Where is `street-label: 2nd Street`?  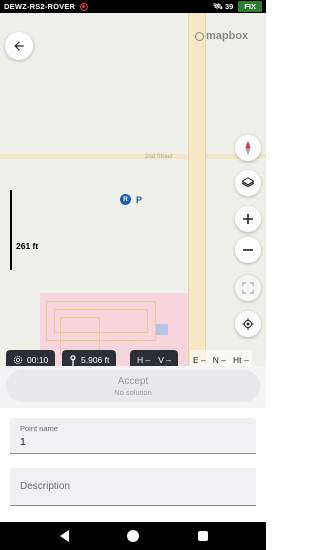
street-label: 2nd Street is located at coordinates (159, 157).